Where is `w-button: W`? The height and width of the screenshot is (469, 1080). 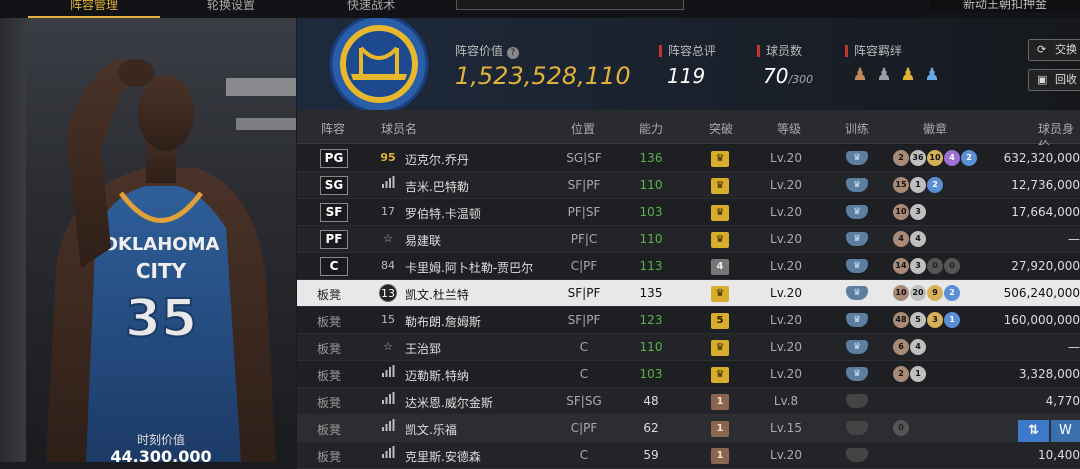 w-button: W is located at coordinates (1065, 431).